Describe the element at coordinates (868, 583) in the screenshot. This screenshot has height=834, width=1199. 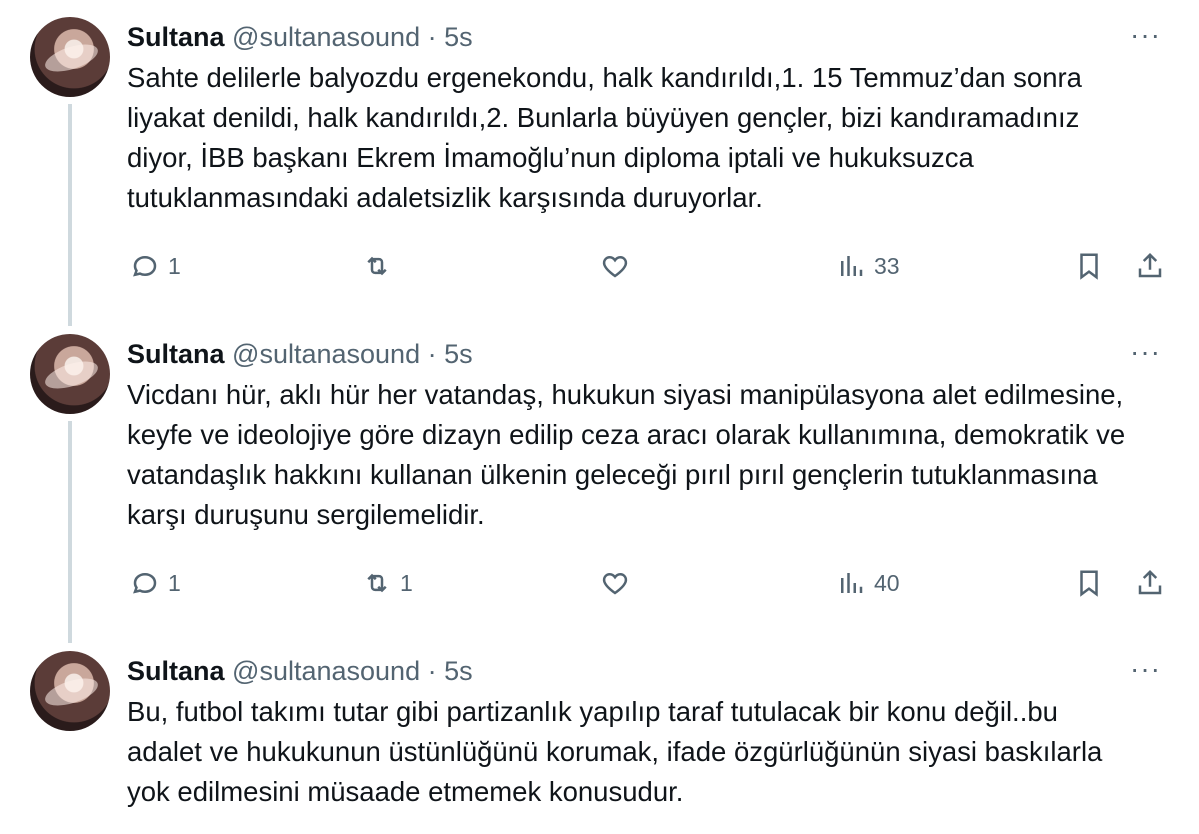
I see `views-button: 40` at that location.